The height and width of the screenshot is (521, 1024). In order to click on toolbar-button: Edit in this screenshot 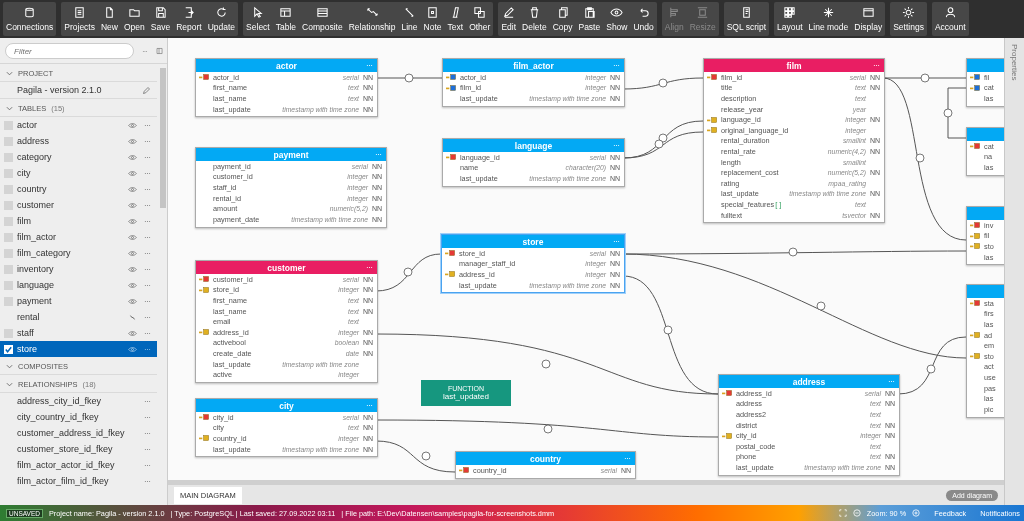, I will do `click(509, 19)`.